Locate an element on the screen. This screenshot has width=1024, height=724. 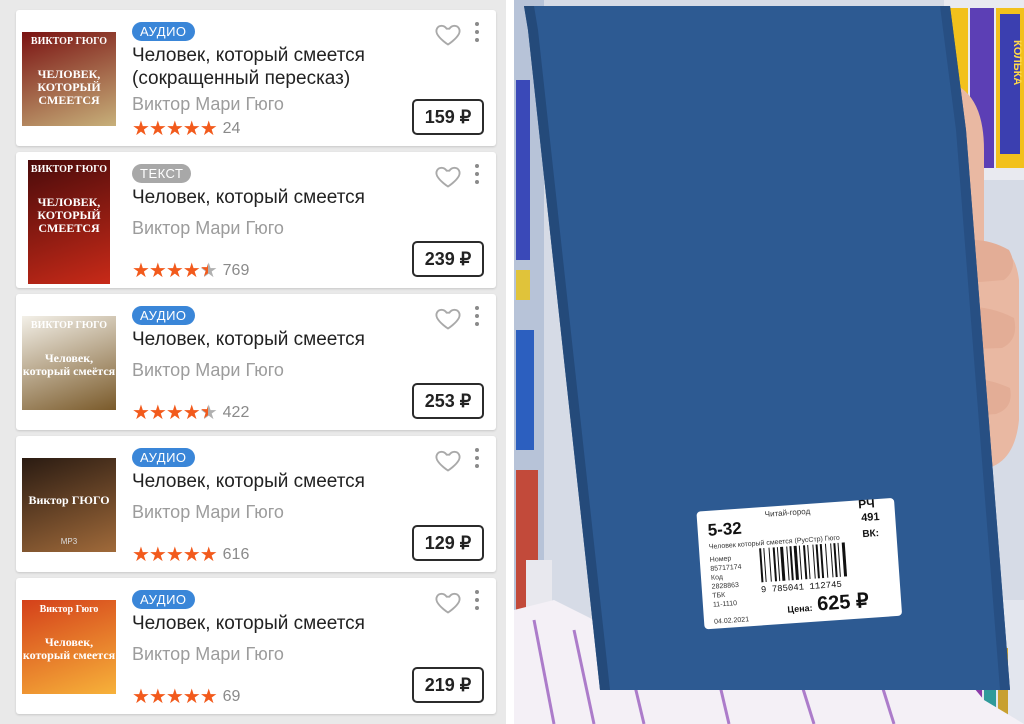
price-button: 239 ₽ is located at coordinates (448, 259).